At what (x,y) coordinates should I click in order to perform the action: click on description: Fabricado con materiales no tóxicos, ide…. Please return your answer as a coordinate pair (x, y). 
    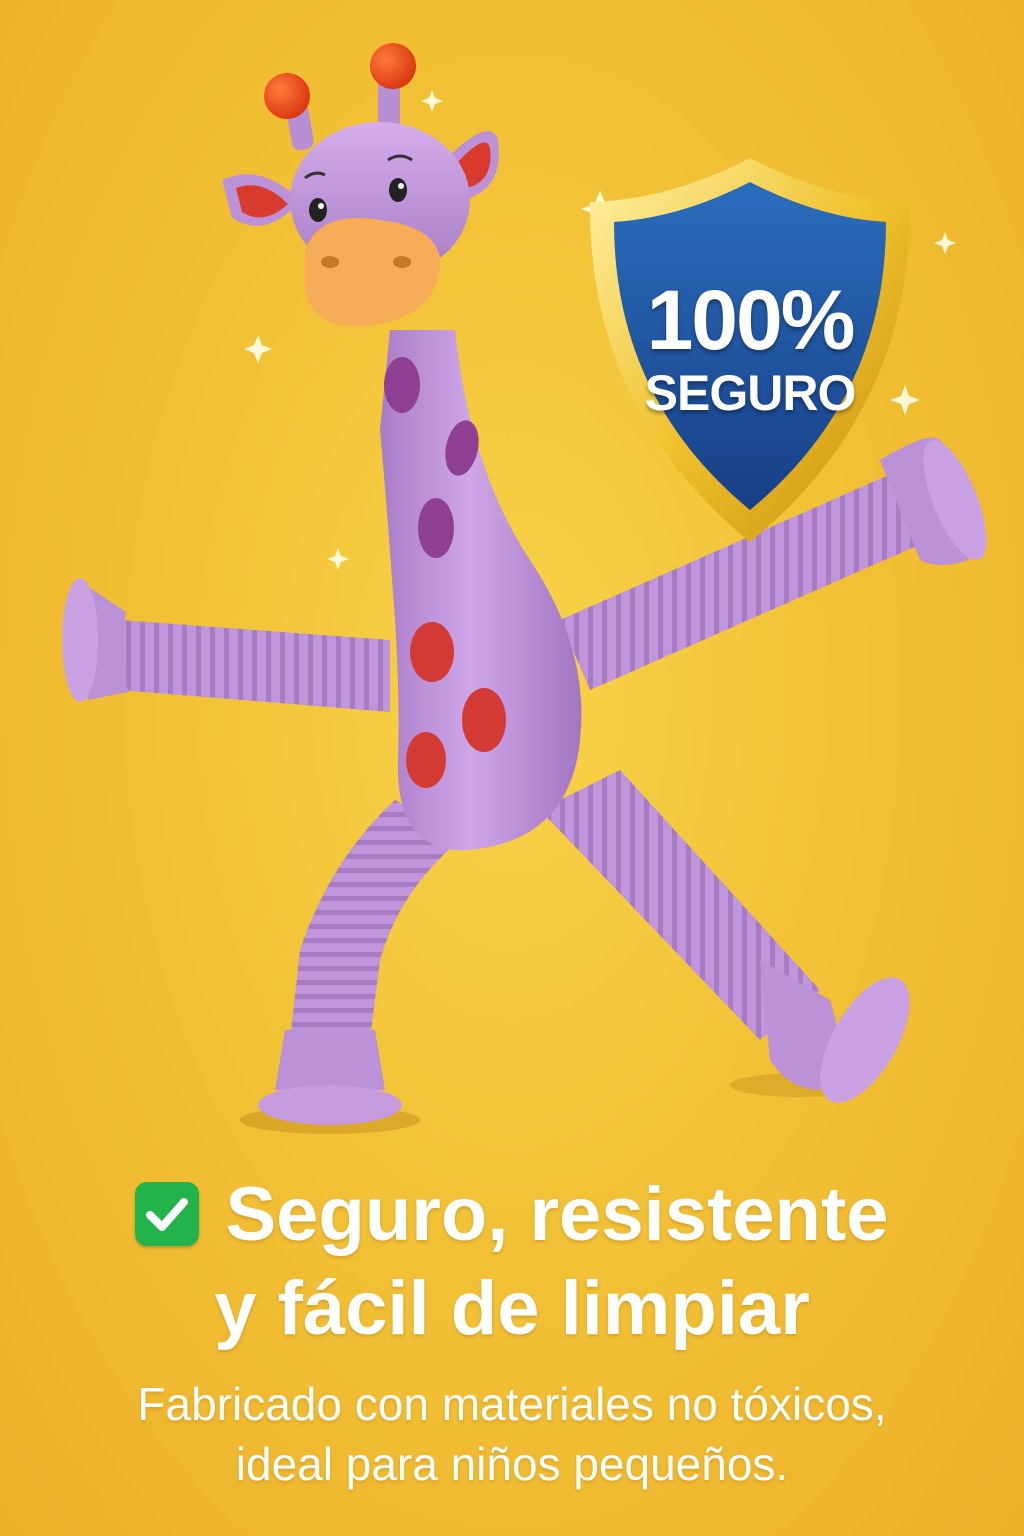
    Looking at the image, I should click on (512, 1434).